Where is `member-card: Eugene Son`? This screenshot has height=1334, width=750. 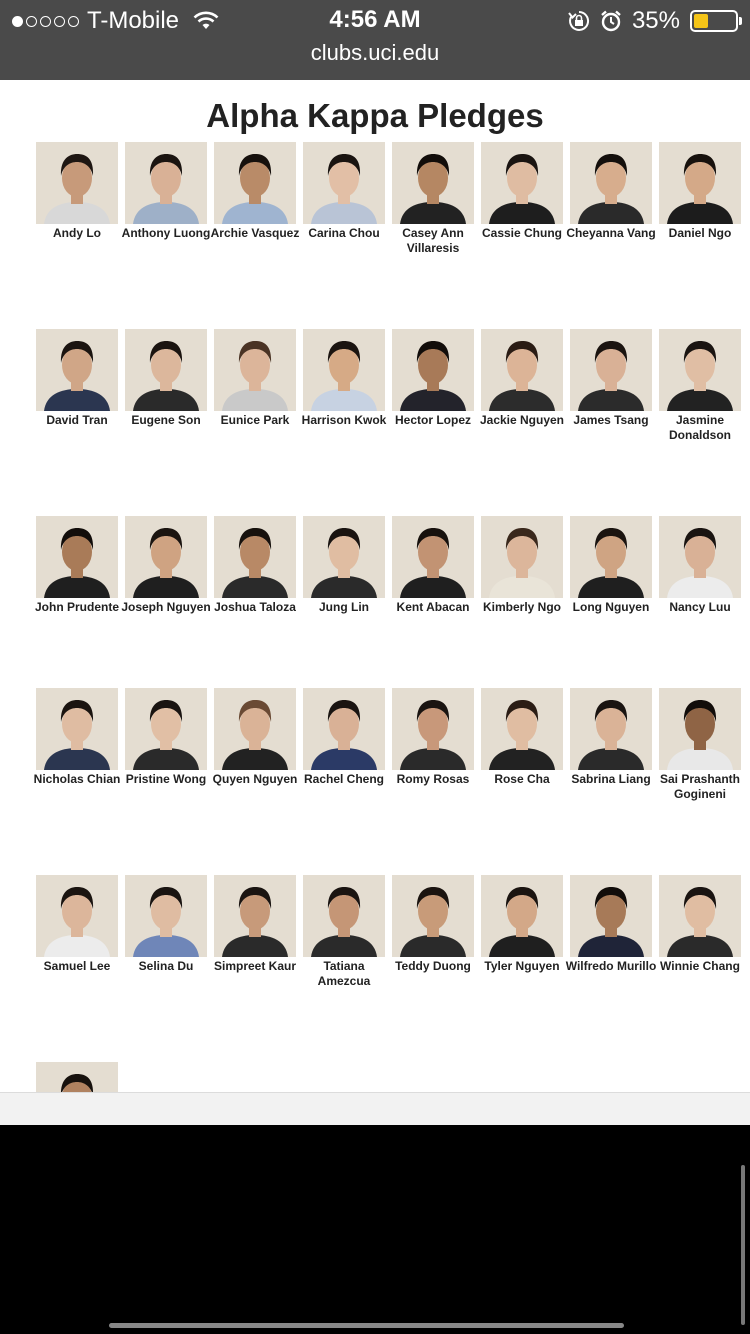
member-card: Eugene Son is located at coordinates (166, 386).